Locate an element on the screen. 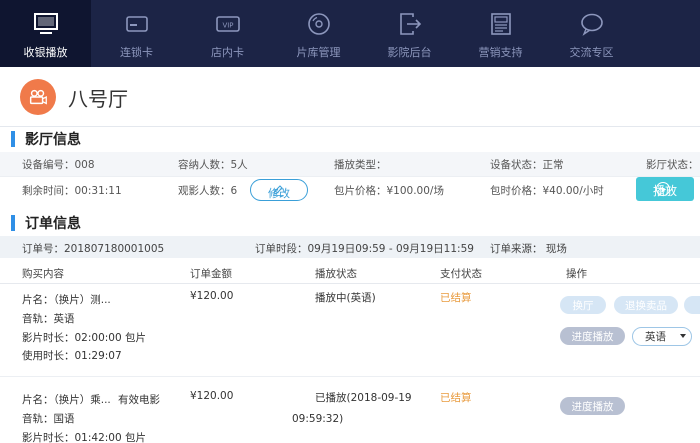 The width and height of the screenshot is (700, 443). play-type: 播放类型： is located at coordinates (360, 165).